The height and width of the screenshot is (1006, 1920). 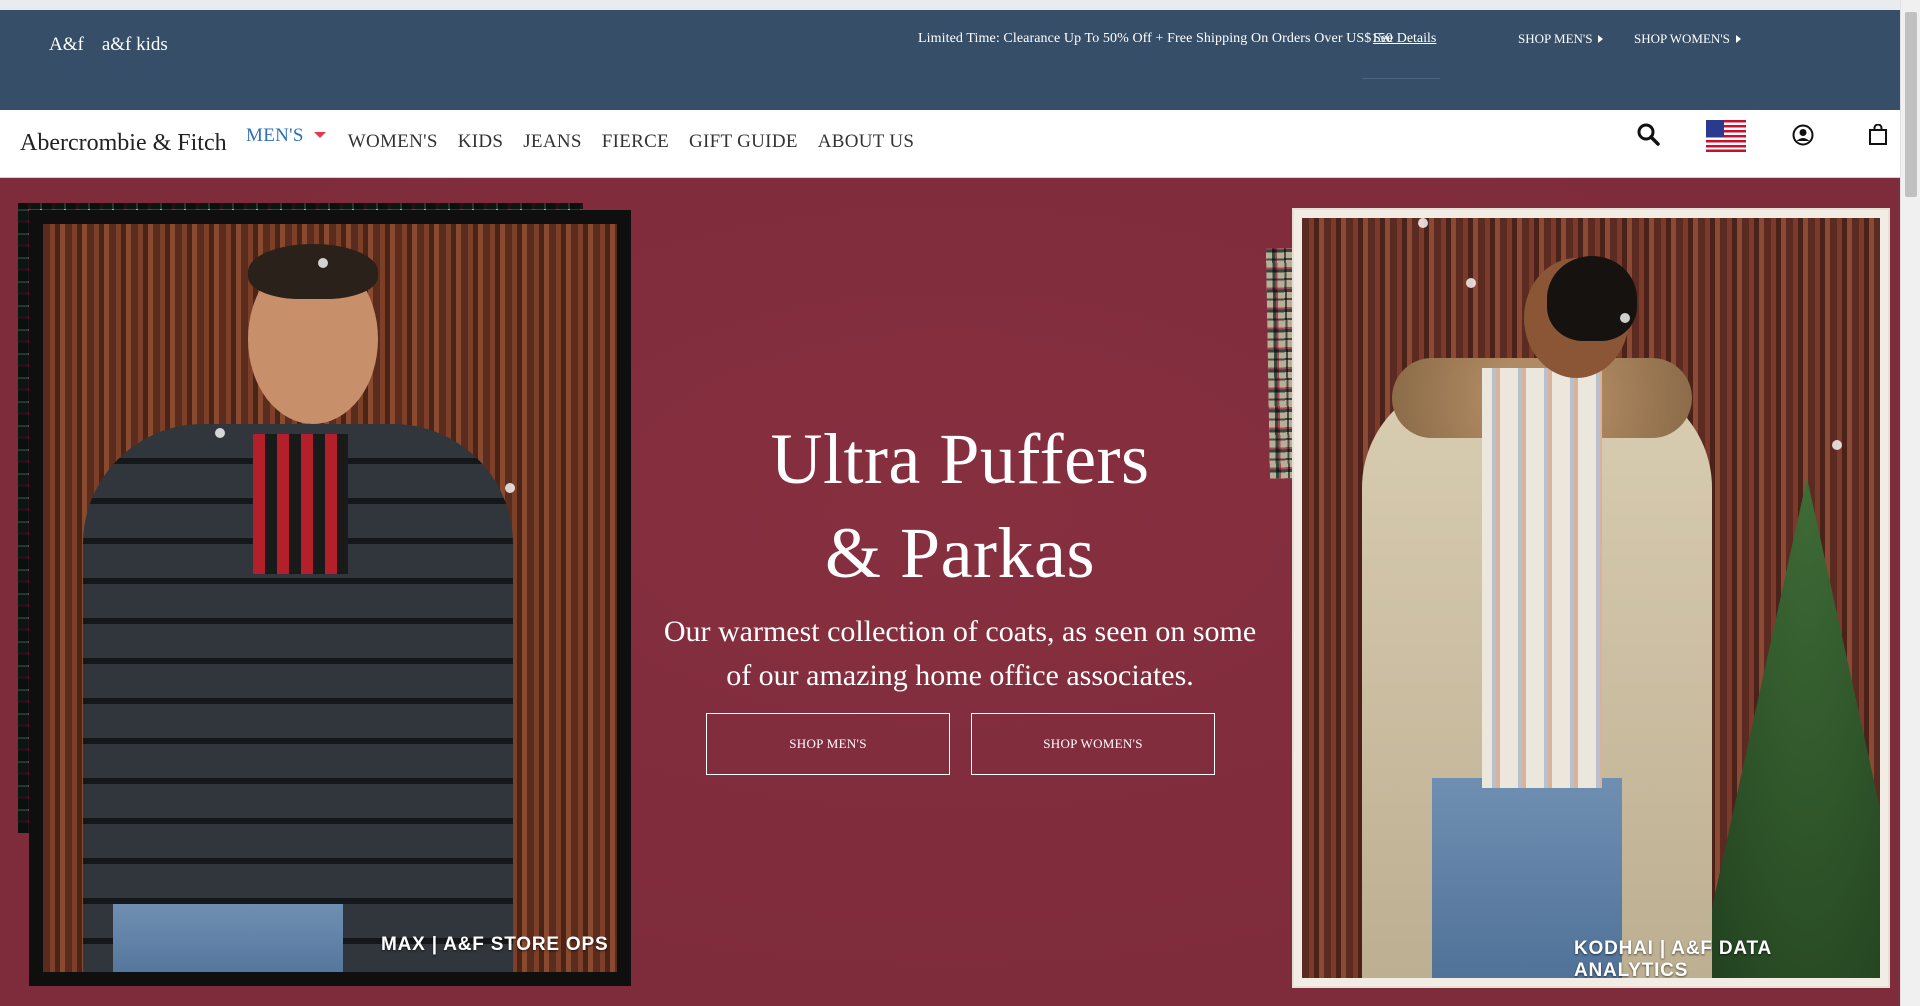 I want to click on hero-title-line1: Ultra Puffers, so click(x=960, y=459).